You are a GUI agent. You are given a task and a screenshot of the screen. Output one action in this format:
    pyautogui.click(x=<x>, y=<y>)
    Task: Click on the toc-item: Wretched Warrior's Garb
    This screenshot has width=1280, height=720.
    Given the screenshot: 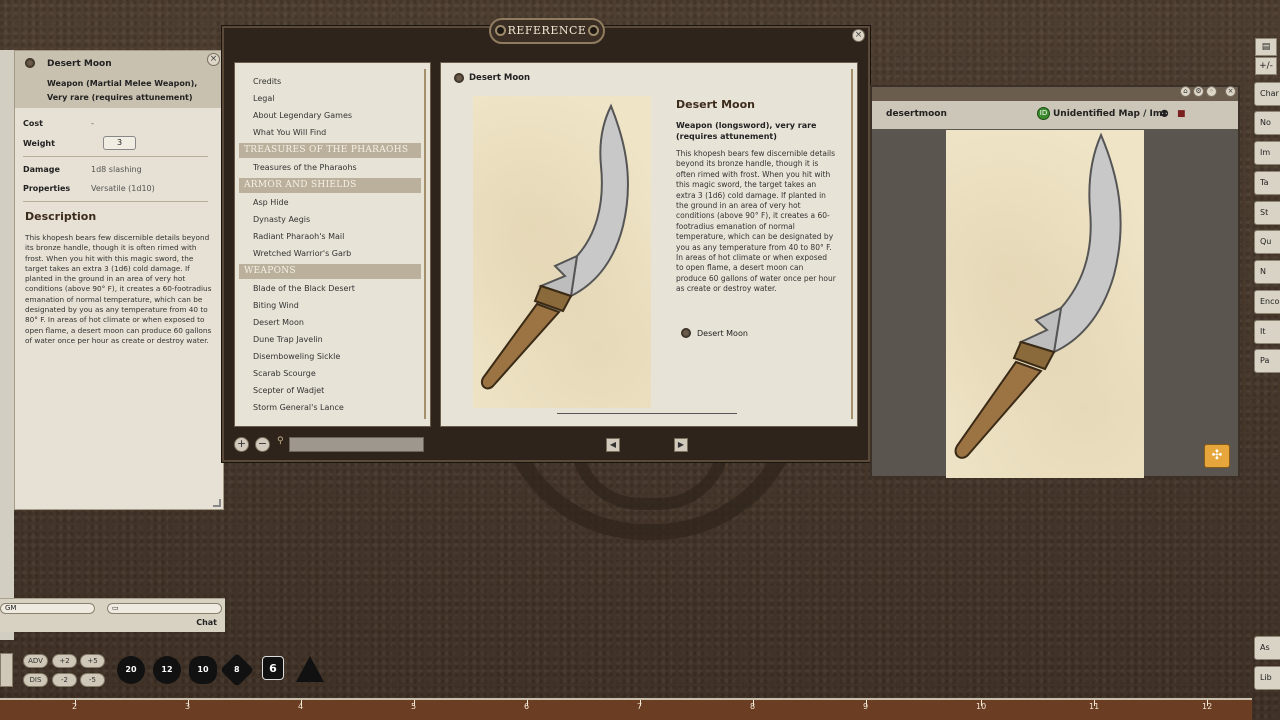 What is the action you would take?
    pyautogui.click(x=302, y=253)
    